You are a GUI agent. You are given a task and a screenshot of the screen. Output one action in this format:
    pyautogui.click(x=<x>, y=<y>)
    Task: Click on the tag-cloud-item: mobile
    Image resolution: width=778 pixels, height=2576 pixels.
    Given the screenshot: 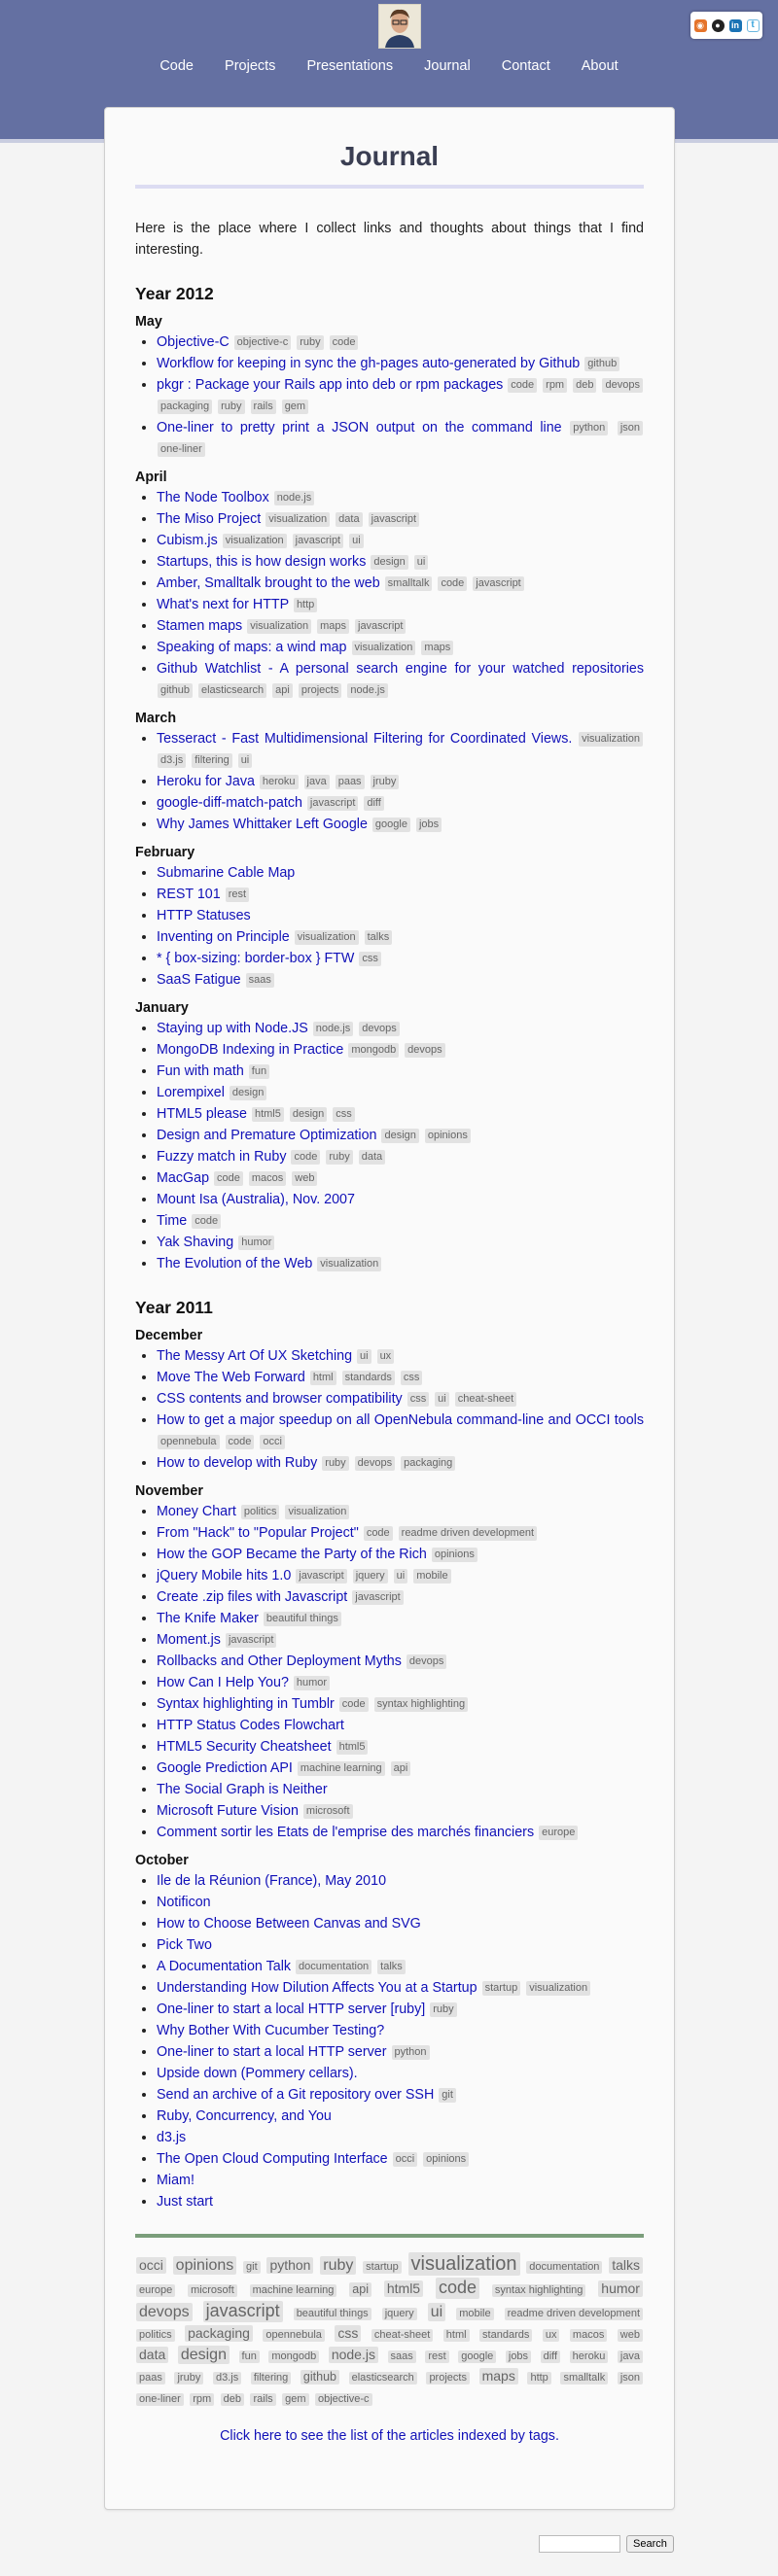 What is the action you would take?
    pyautogui.click(x=475, y=2314)
    